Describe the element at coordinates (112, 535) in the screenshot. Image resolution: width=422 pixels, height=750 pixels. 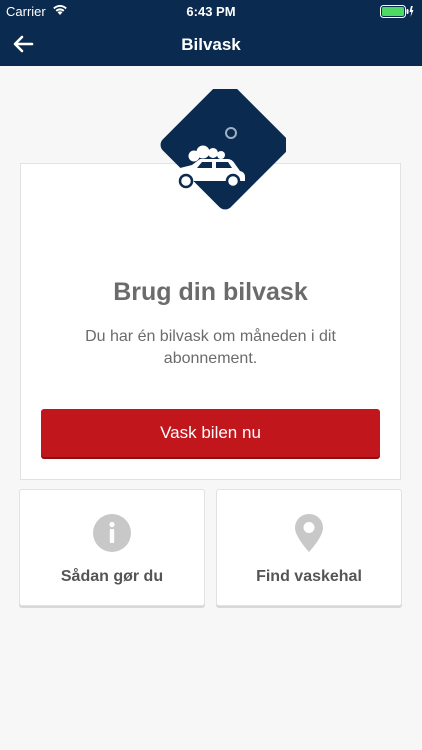
I see `info-icon` at that location.